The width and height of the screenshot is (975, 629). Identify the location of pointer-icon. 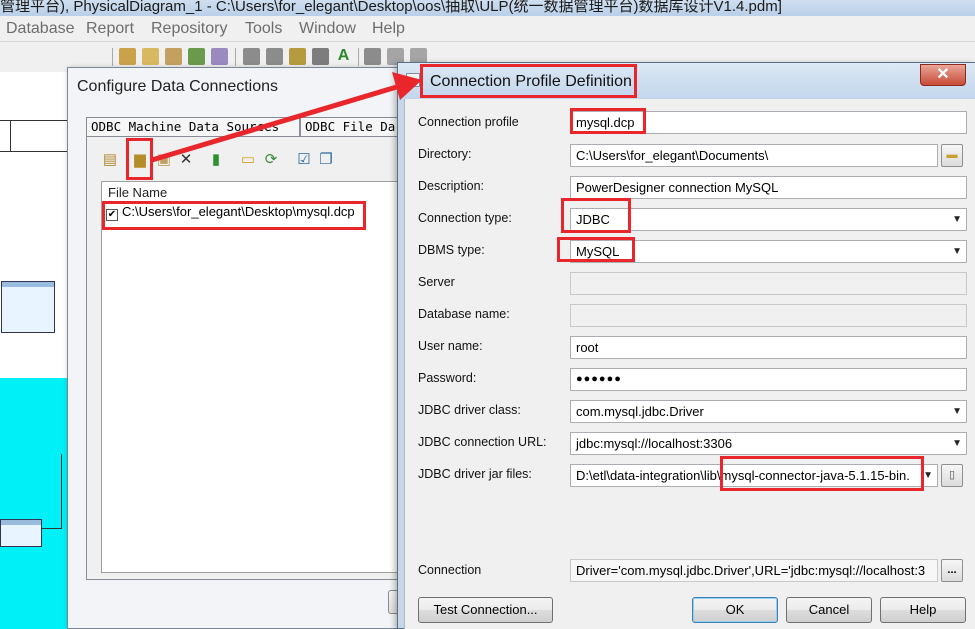
(251, 56).